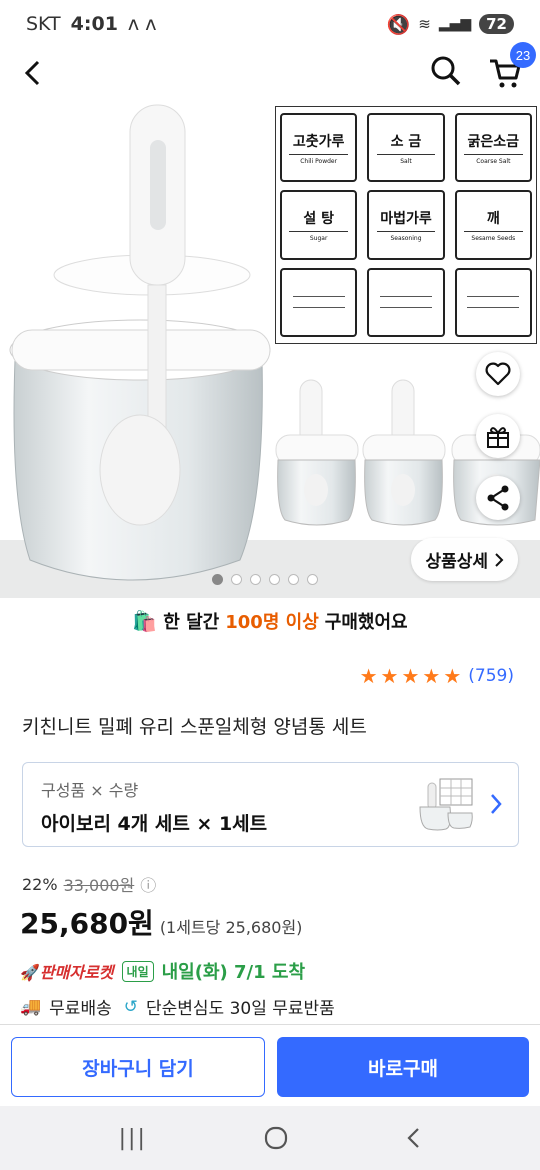 This screenshot has width=540, height=1170. What do you see at coordinates (424, 24) in the screenshot?
I see `wifi-icon: ≋` at bounding box center [424, 24].